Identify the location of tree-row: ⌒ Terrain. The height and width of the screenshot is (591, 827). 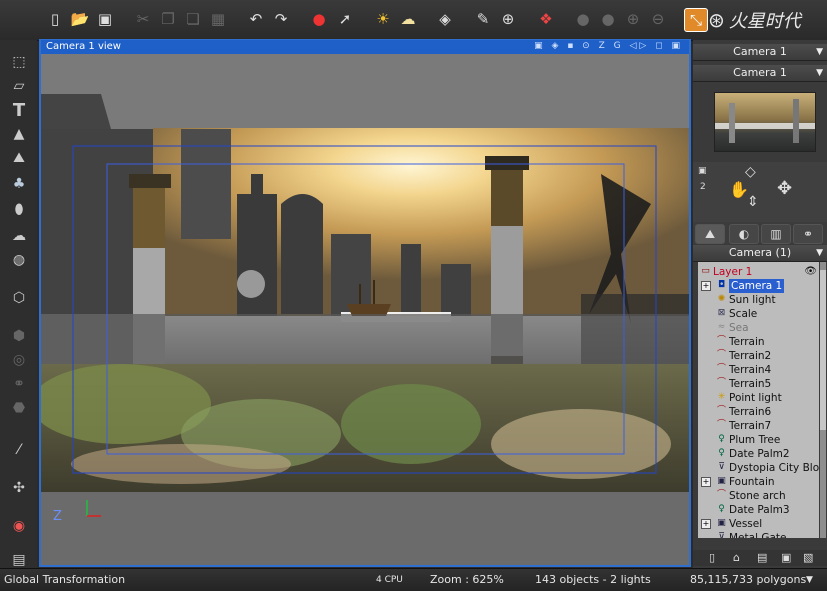
(758, 342).